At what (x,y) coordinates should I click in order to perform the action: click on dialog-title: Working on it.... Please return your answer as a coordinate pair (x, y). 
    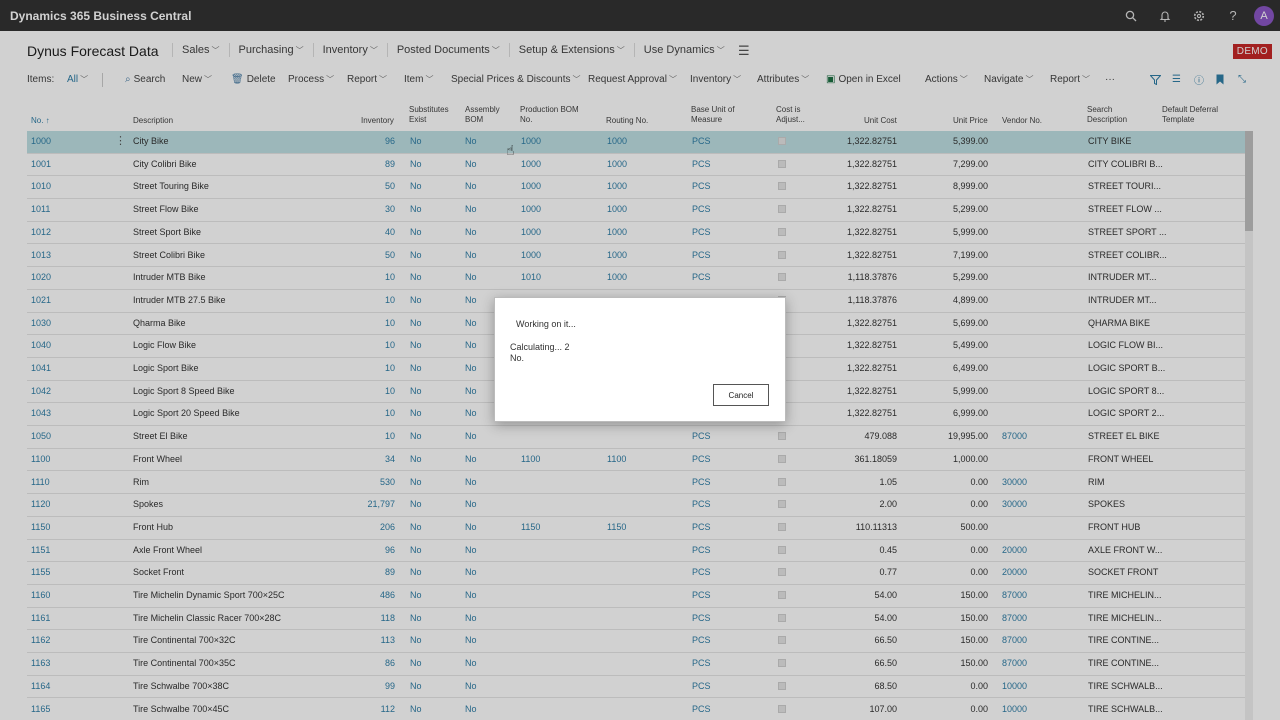
    Looking at the image, I should click on (546, 324).